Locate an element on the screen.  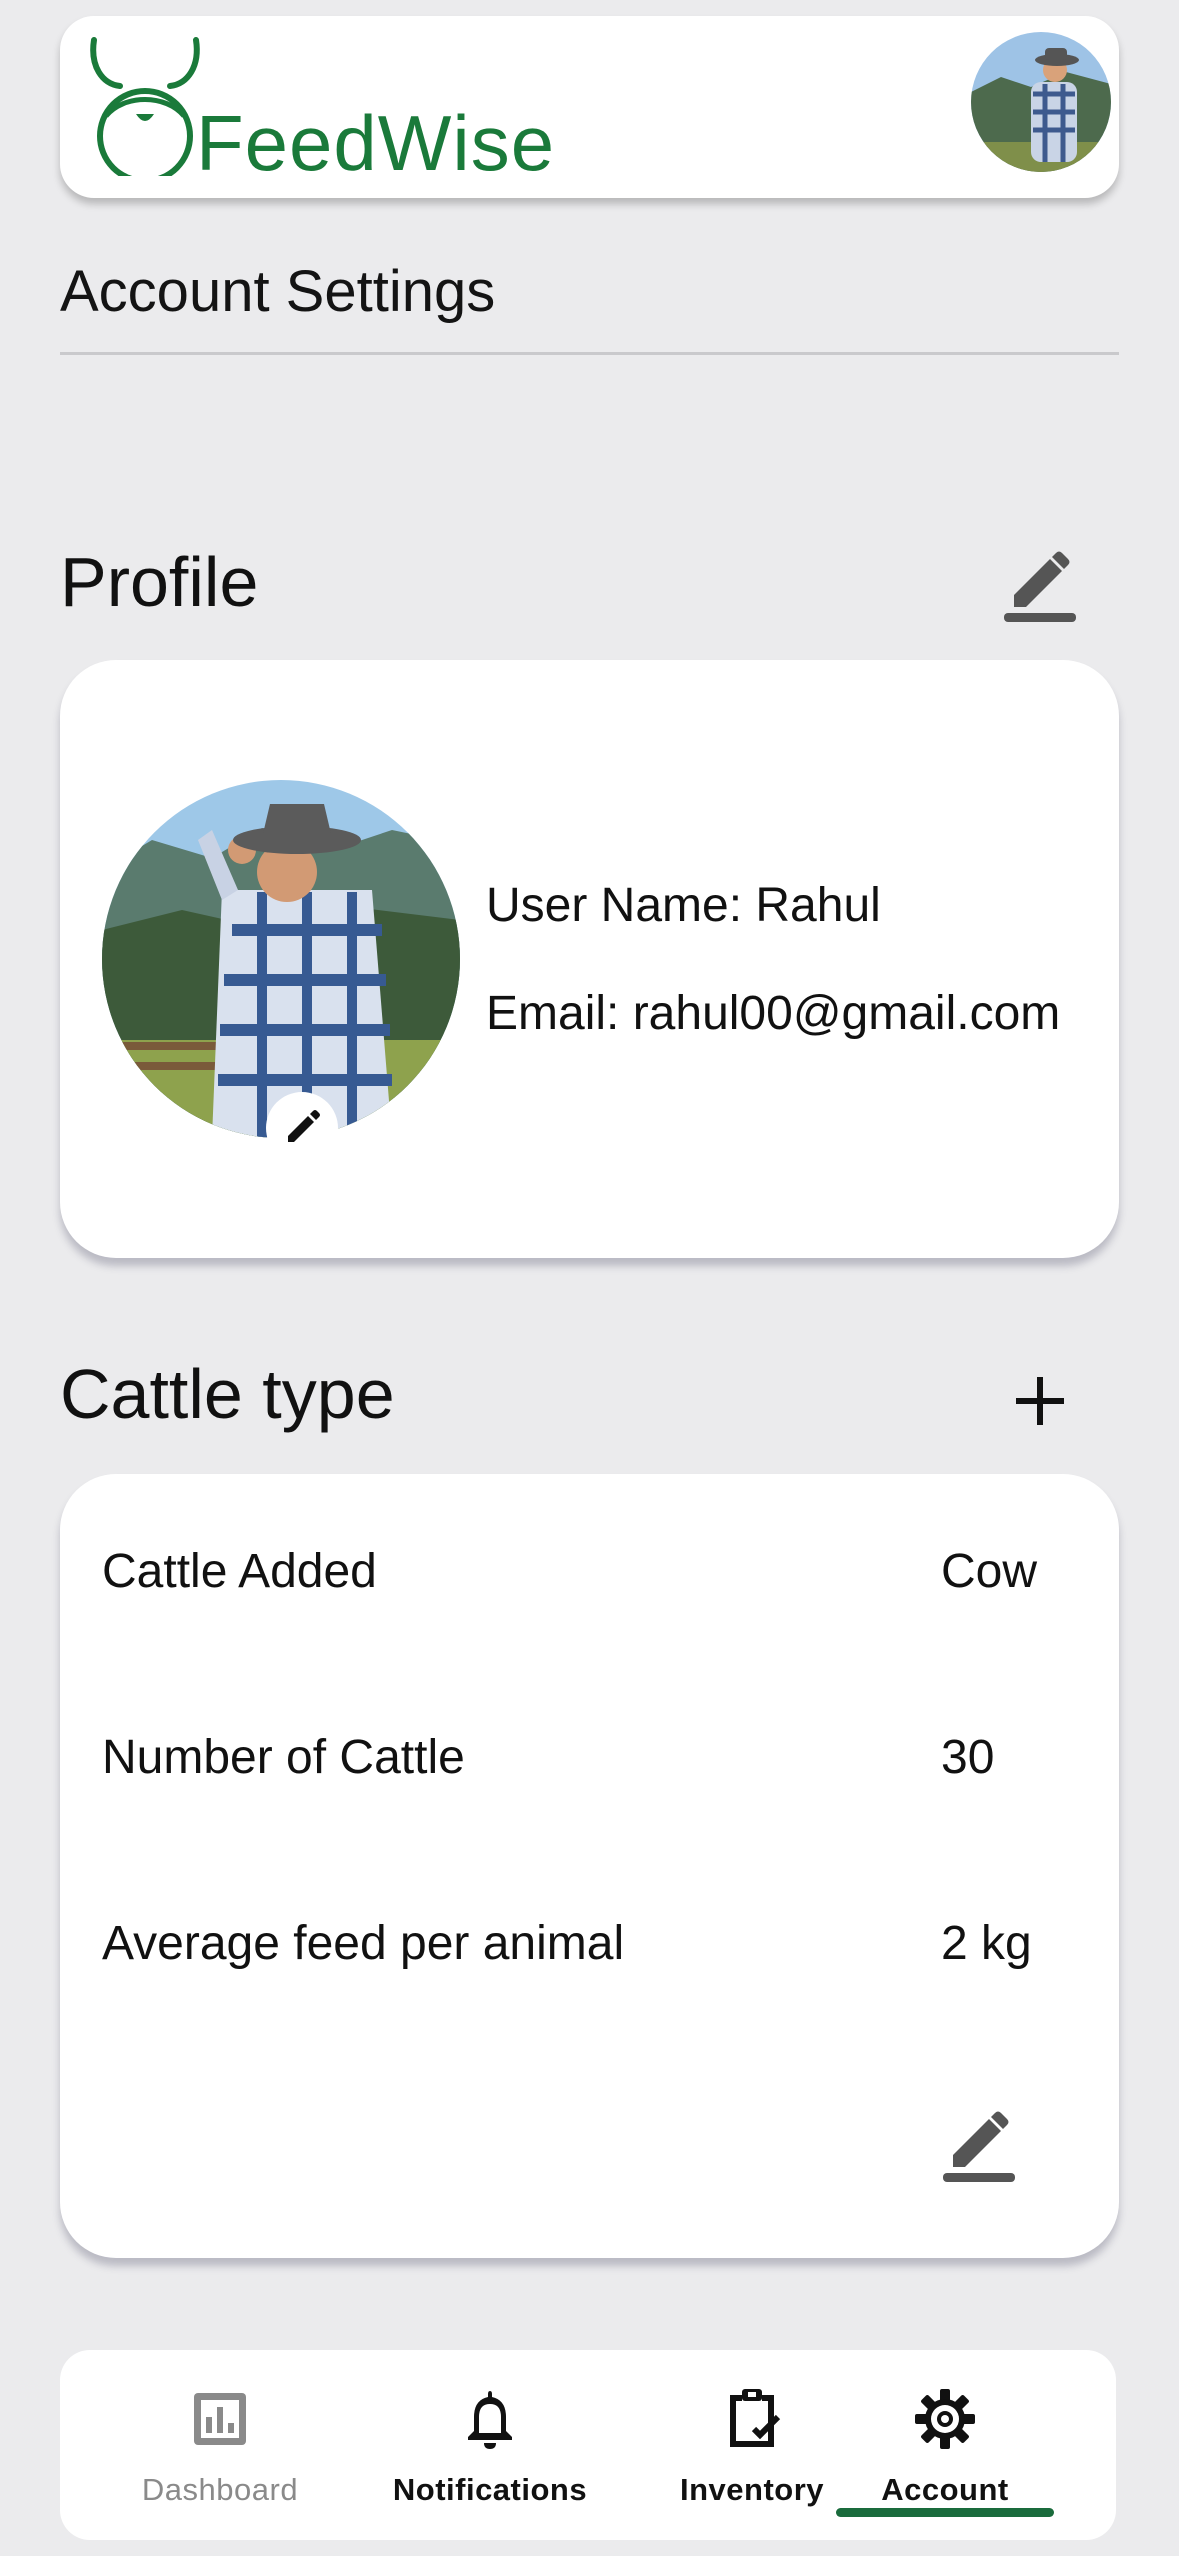
brand-name: FeedWise is located at coordinates (376, 143).